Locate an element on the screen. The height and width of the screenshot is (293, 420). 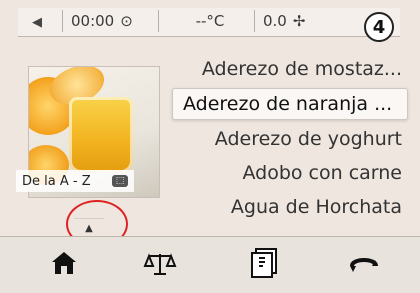
speed-display: 0.0 ✢ is located at coordinates (292, 21).